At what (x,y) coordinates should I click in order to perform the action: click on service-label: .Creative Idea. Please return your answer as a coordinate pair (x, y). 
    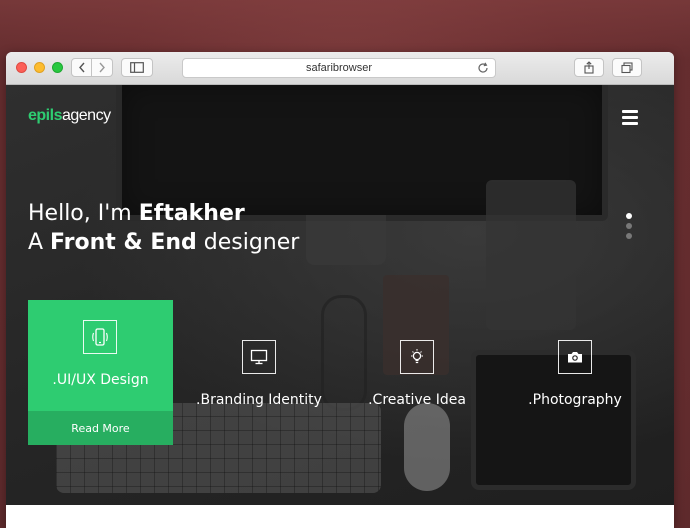
    Looking at the image, I should click on (417, 400).